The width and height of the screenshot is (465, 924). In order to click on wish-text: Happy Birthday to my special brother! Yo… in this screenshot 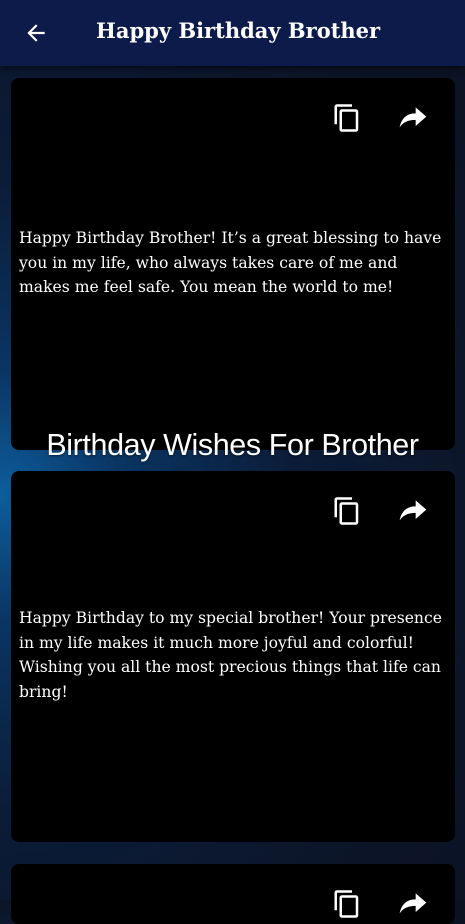, I will do `click(230, 655)`.